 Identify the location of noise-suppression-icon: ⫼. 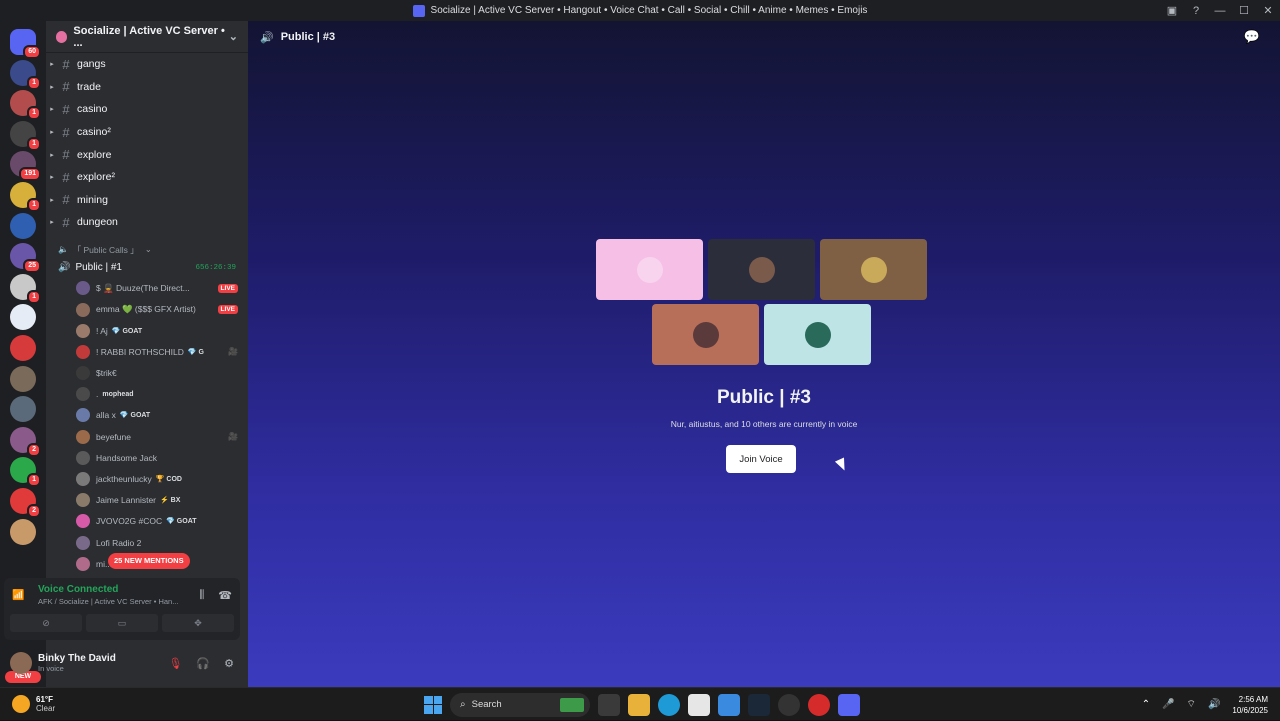
(201, 595).